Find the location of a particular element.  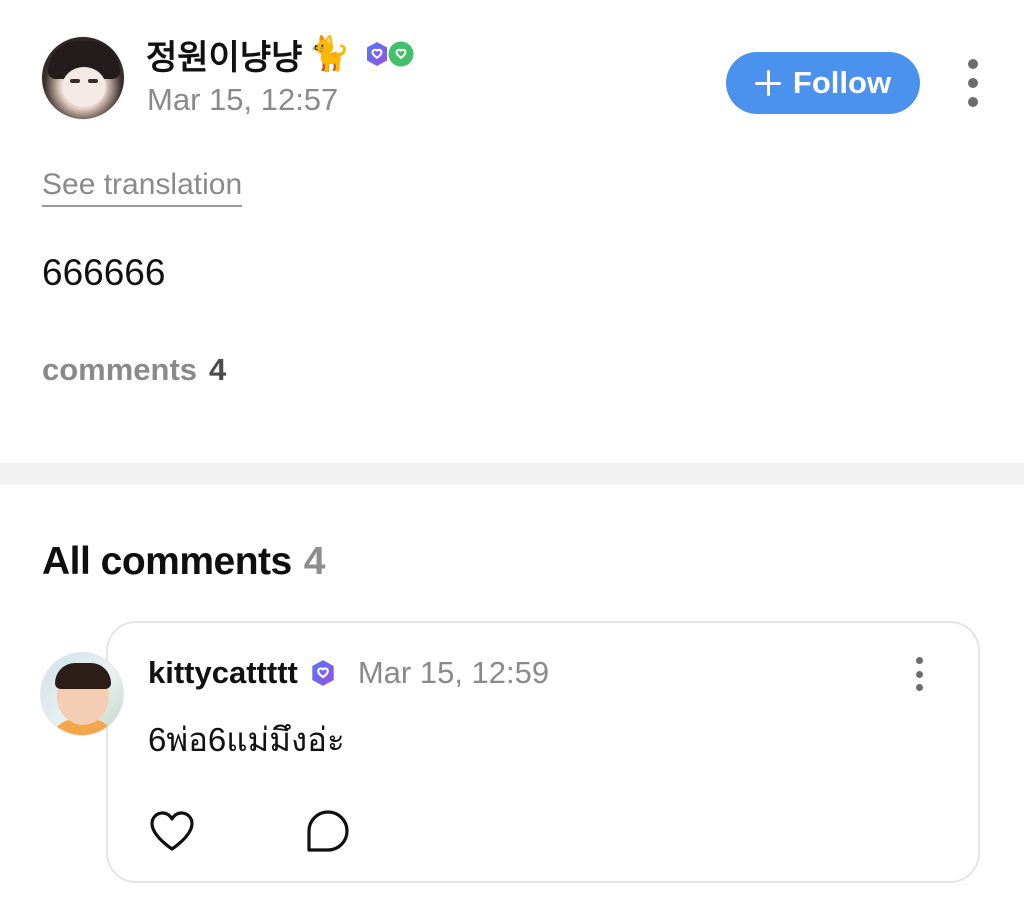

all-comments-title: All comments is located at coordinates (167, 561).